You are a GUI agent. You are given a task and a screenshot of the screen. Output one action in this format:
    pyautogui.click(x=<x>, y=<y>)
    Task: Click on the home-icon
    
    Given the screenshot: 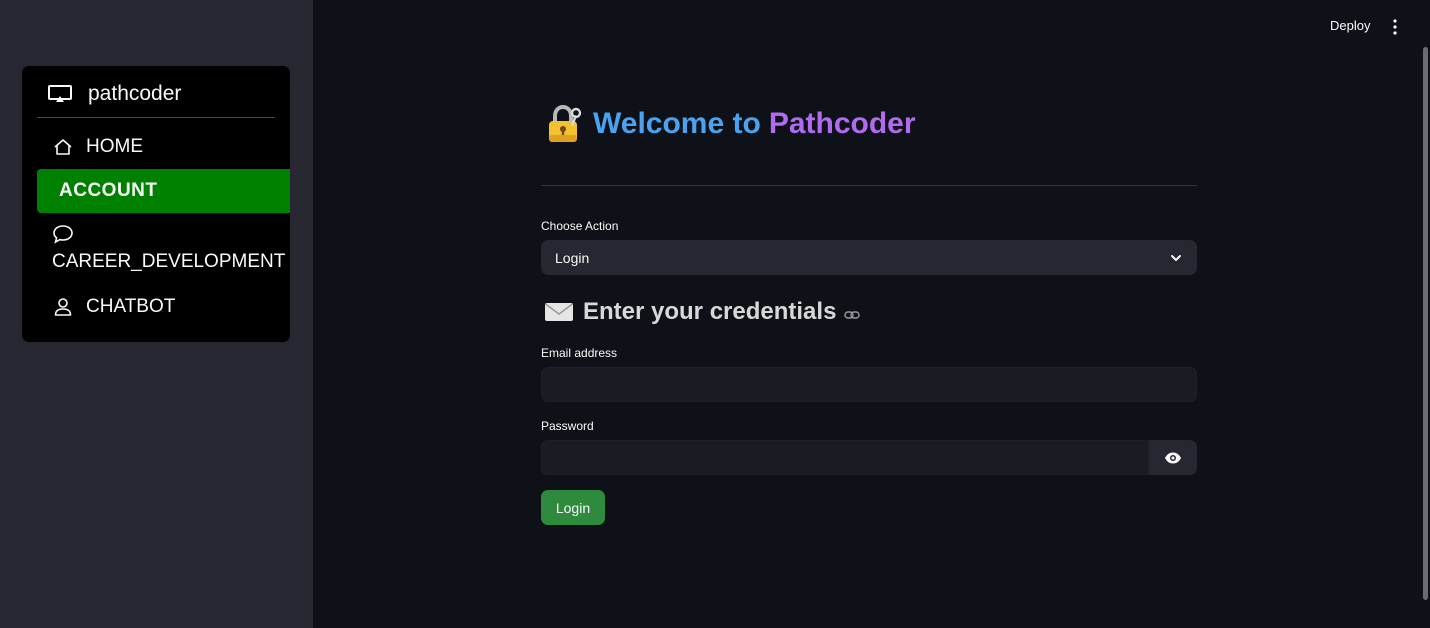 What is the action you would take?
    pyautogui.click(x=63, y=147)
    